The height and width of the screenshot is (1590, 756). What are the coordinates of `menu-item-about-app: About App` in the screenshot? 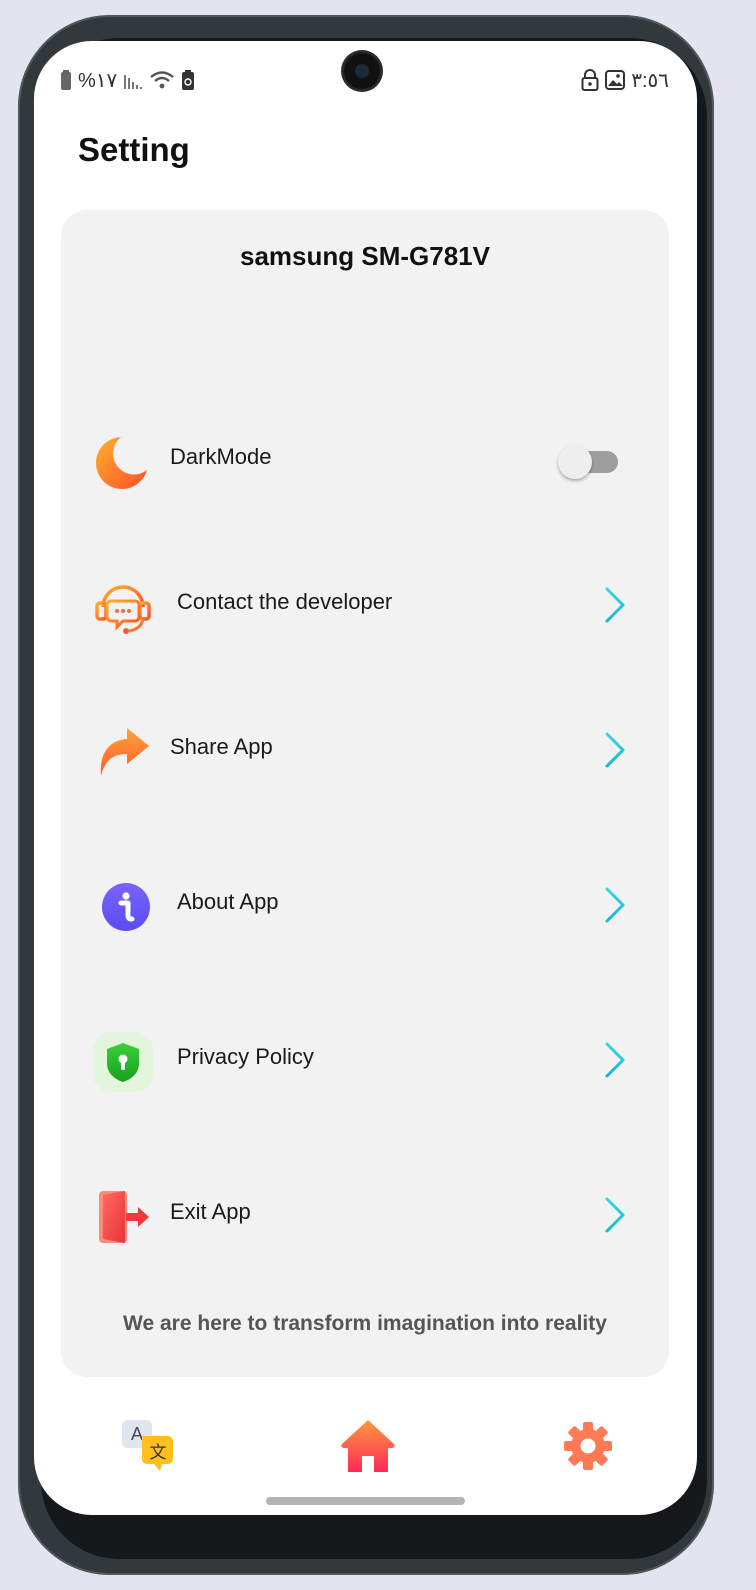 It's located at (365, 905).